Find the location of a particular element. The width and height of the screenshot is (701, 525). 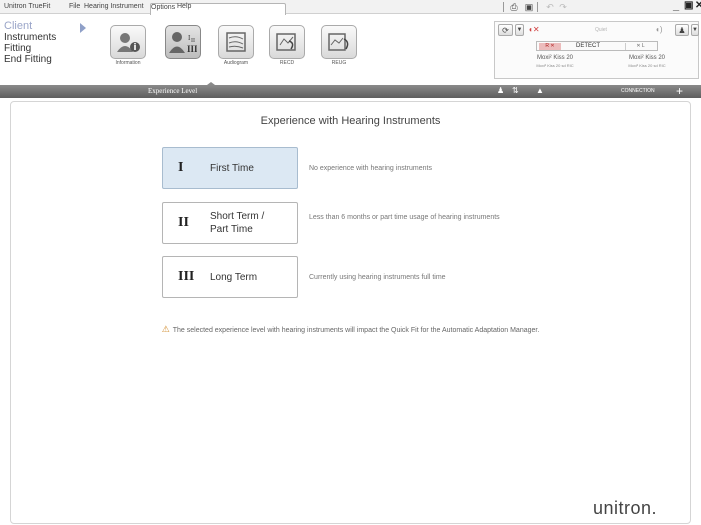

detect-bar: R ✕ DETECT ✕ L is located at coordinates (597, 46).